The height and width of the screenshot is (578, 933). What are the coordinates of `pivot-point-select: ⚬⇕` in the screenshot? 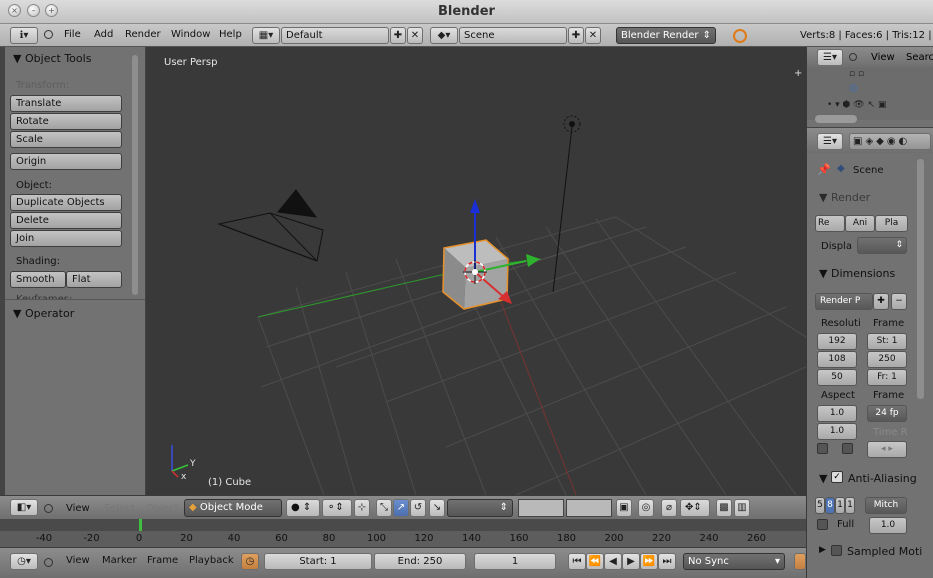 It's located at (337, 508).